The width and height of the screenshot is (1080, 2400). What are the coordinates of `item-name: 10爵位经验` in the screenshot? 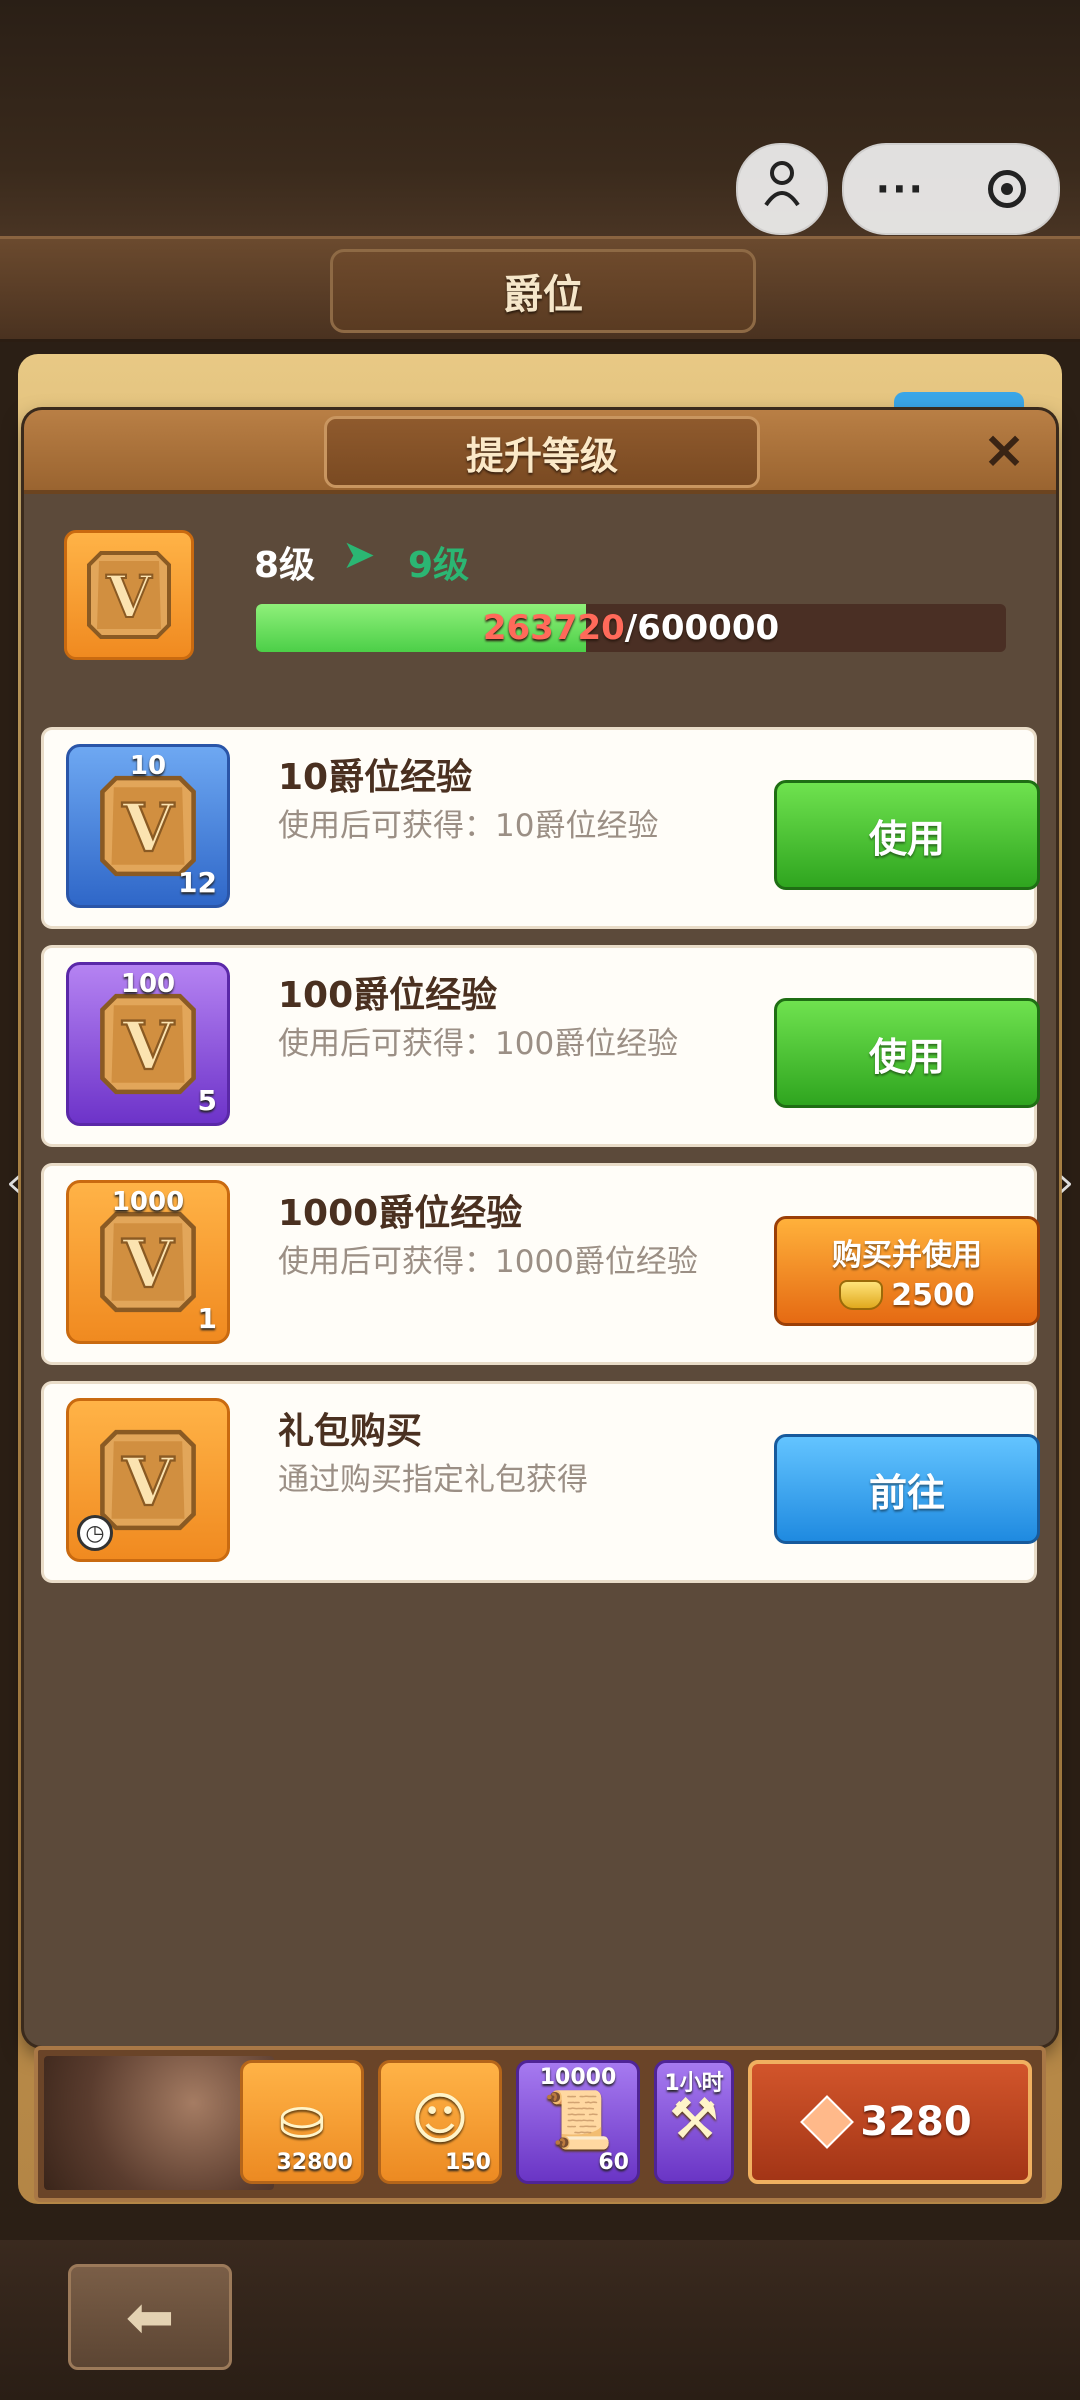 It's located at (375, 777).